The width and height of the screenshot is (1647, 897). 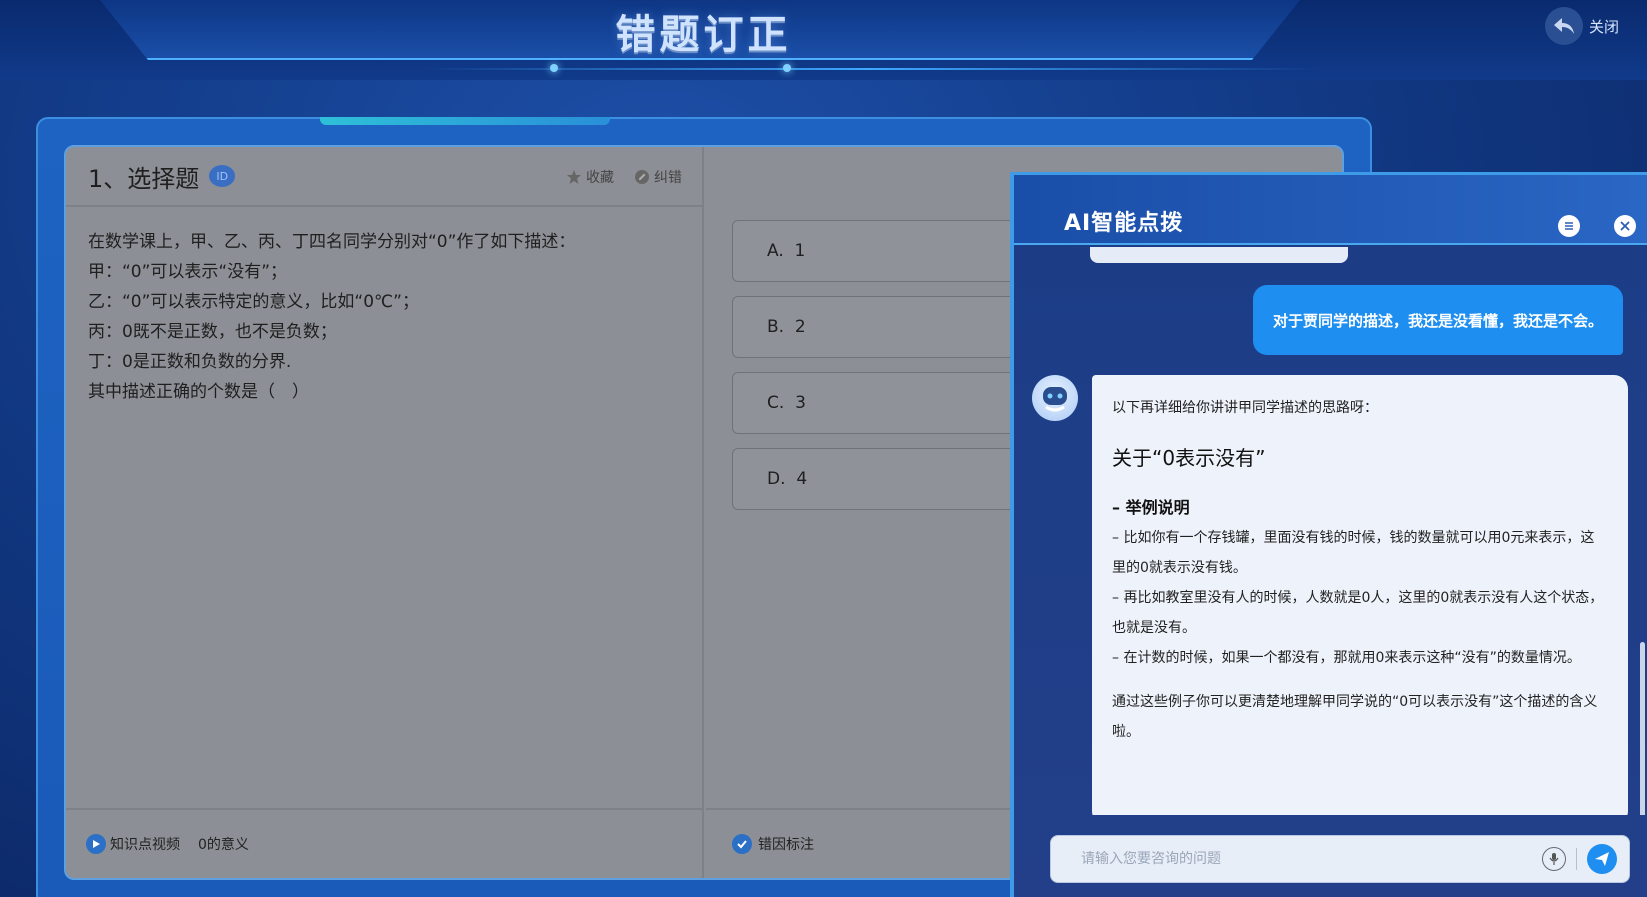 I want to click on report-error-label: 纠错, so click(x=668, y=178).